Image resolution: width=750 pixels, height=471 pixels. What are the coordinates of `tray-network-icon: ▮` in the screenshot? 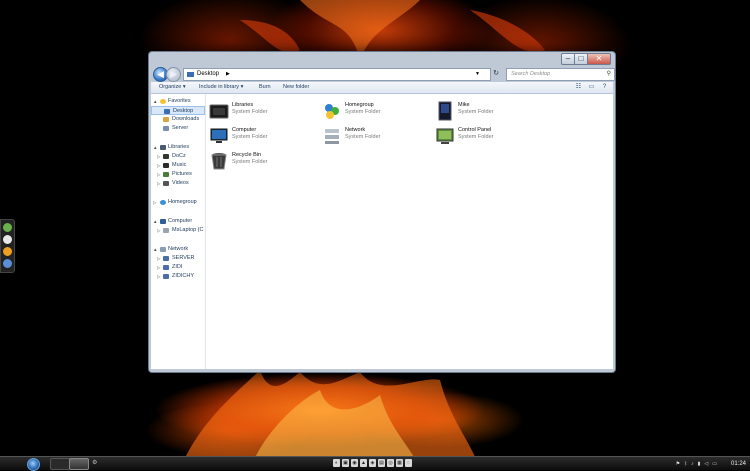 It's located at (699, 464).